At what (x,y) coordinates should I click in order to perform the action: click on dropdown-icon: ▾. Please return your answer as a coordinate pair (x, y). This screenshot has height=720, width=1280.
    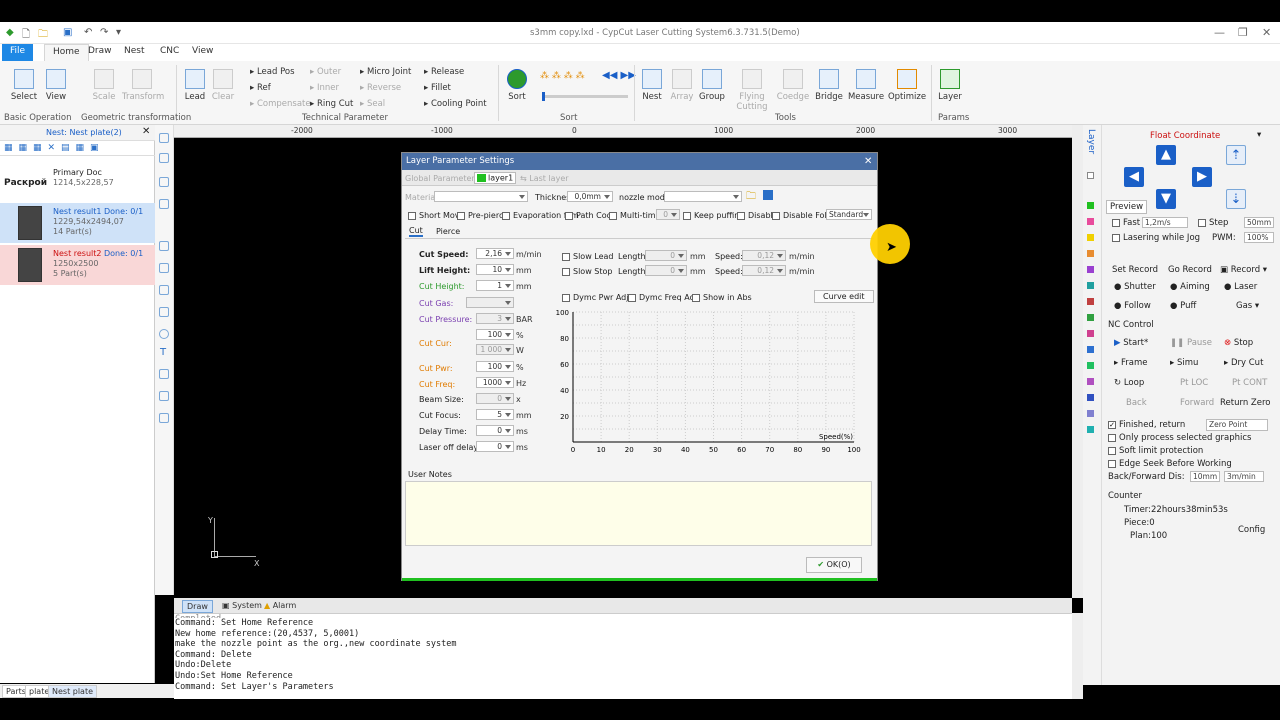
    Looking at the image, I should click on (118, 32).